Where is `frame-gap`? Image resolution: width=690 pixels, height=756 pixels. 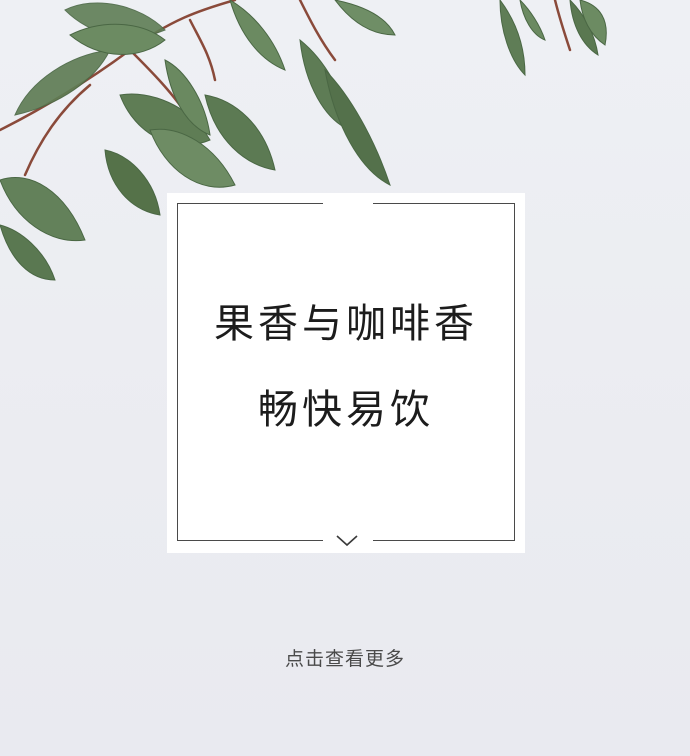
frame-gap is located at coordinates (348, 204).